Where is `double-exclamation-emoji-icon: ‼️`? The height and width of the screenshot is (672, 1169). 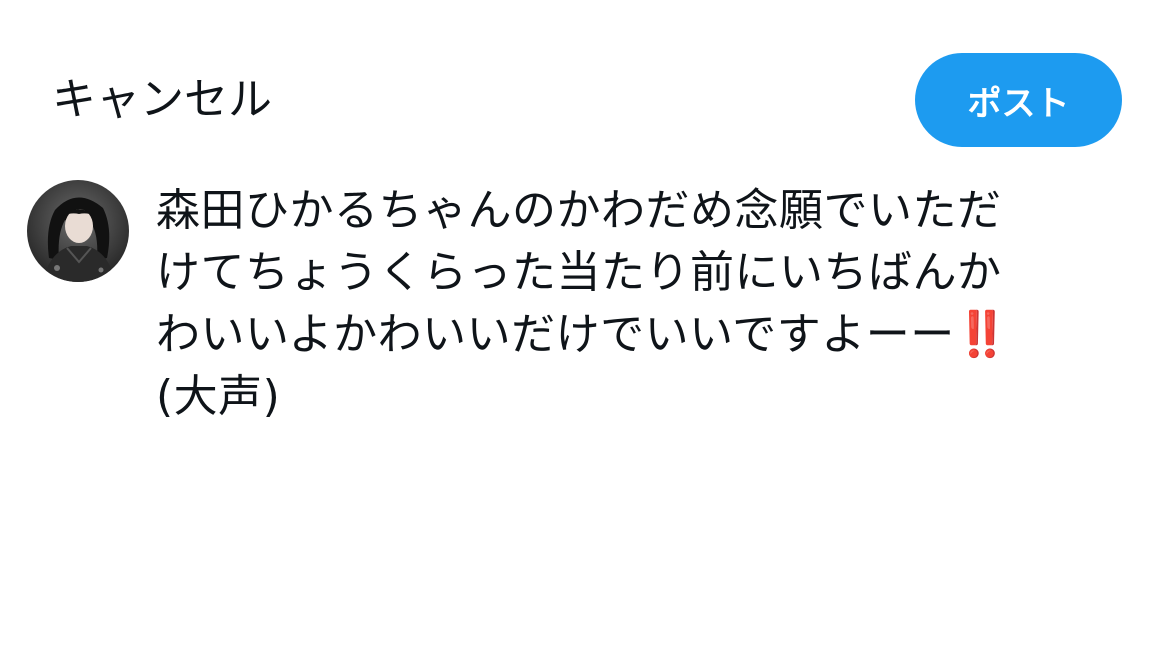
double-exclamation-emoji-icon: ‼️ is located at coordinates (982, 334).